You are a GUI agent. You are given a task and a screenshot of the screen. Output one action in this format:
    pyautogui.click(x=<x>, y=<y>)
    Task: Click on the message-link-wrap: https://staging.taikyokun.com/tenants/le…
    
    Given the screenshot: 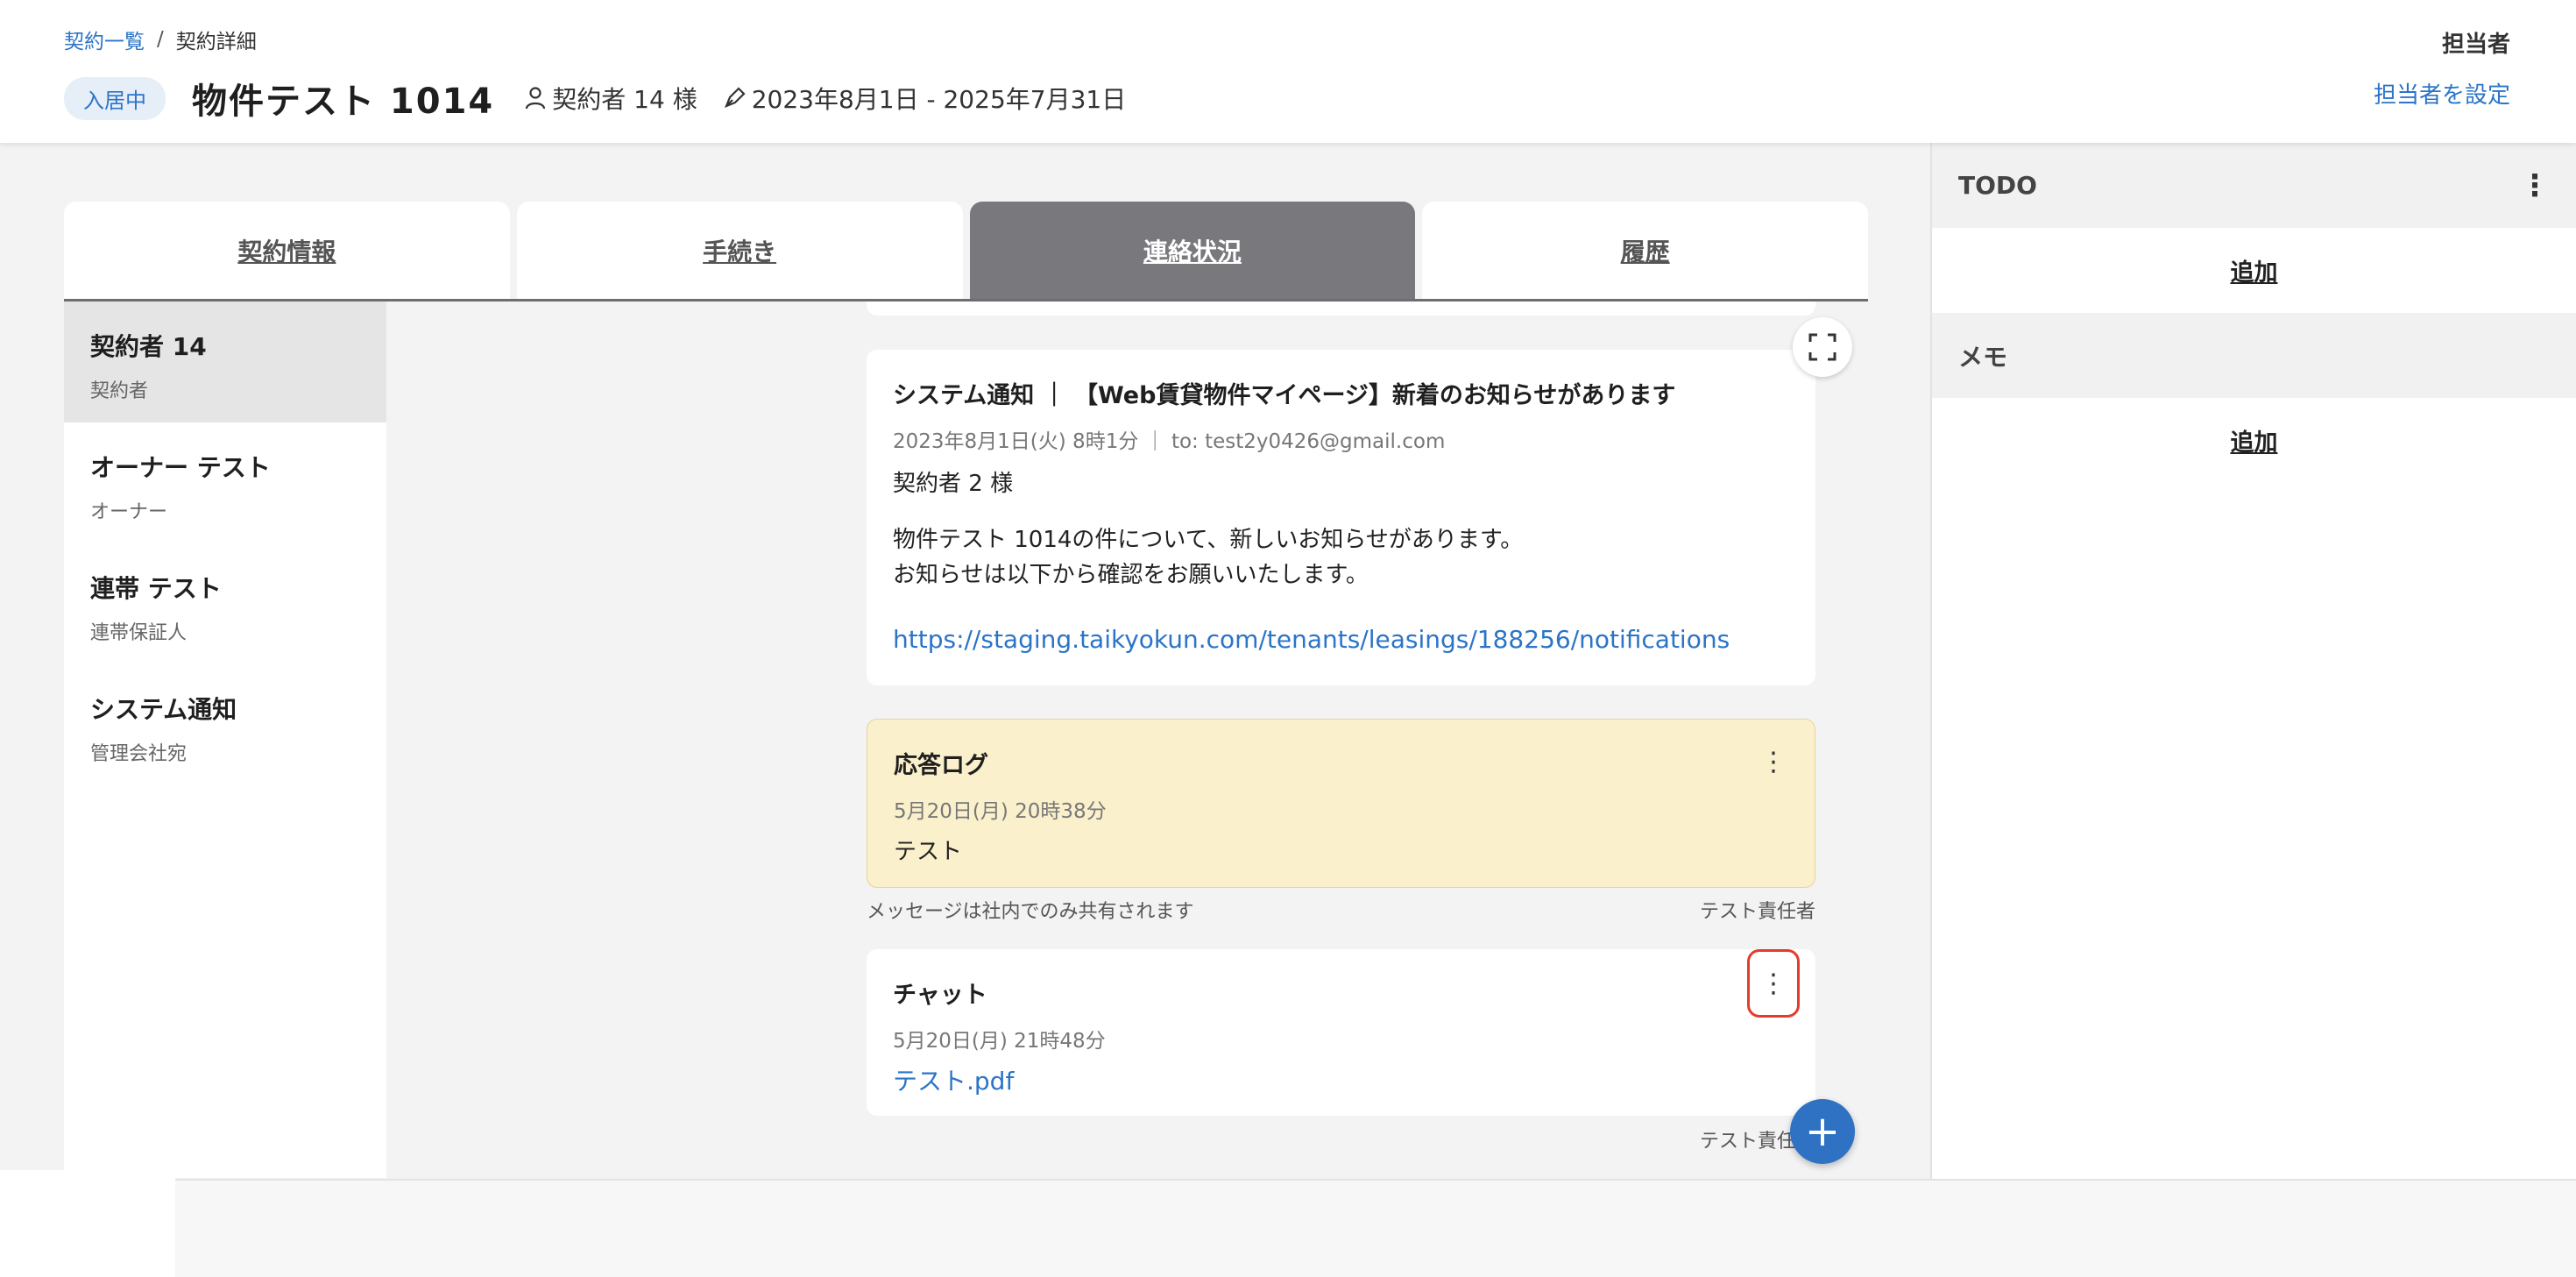 What is the action you would take?
    pyautogui.click(x=1341, y=640)
    